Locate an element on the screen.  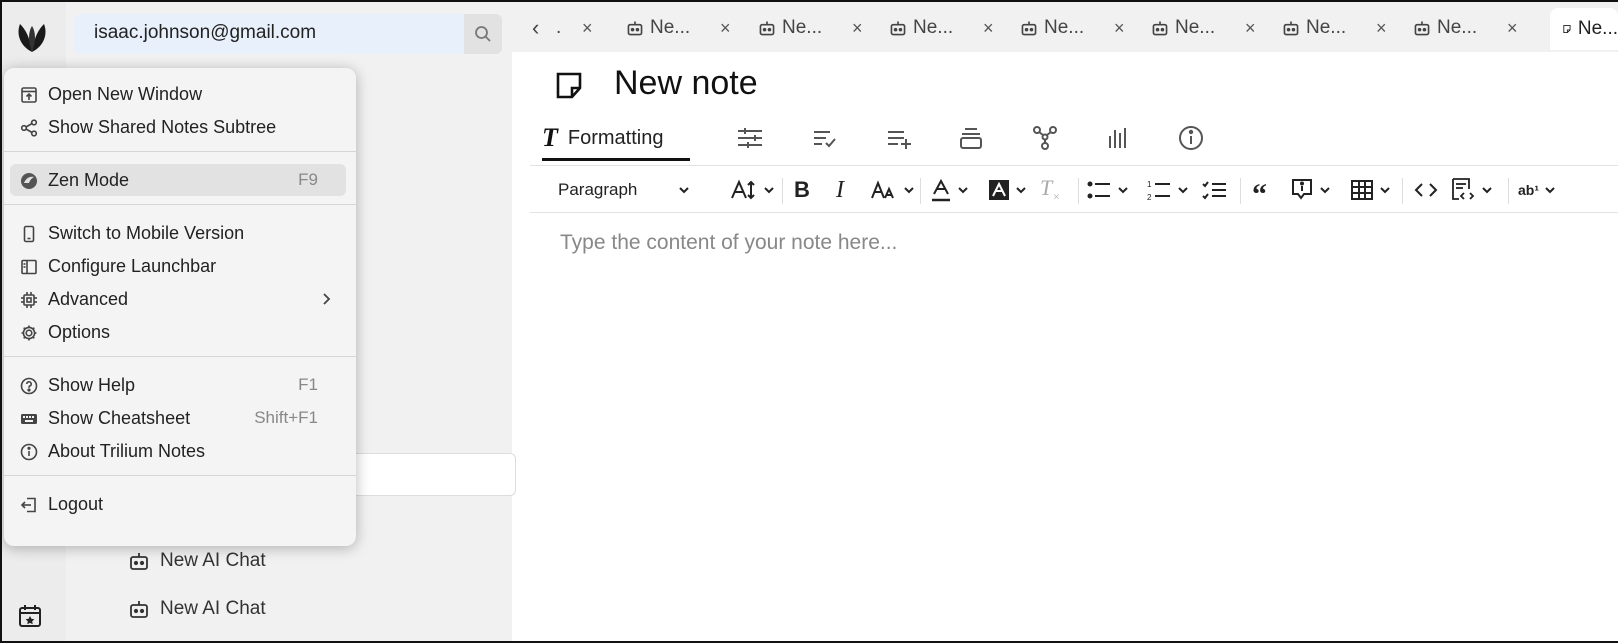
trilium-logo-icon is located at coordinates (32, 38).